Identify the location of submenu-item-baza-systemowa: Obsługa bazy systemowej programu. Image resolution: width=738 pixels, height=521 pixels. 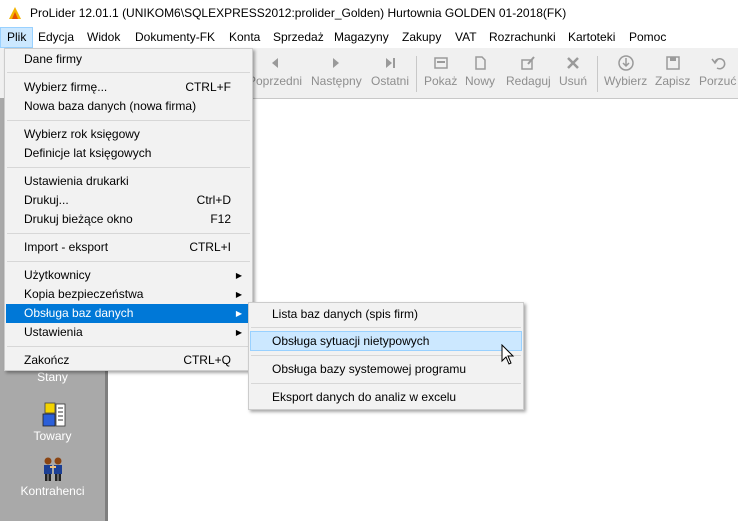
(386, 369).